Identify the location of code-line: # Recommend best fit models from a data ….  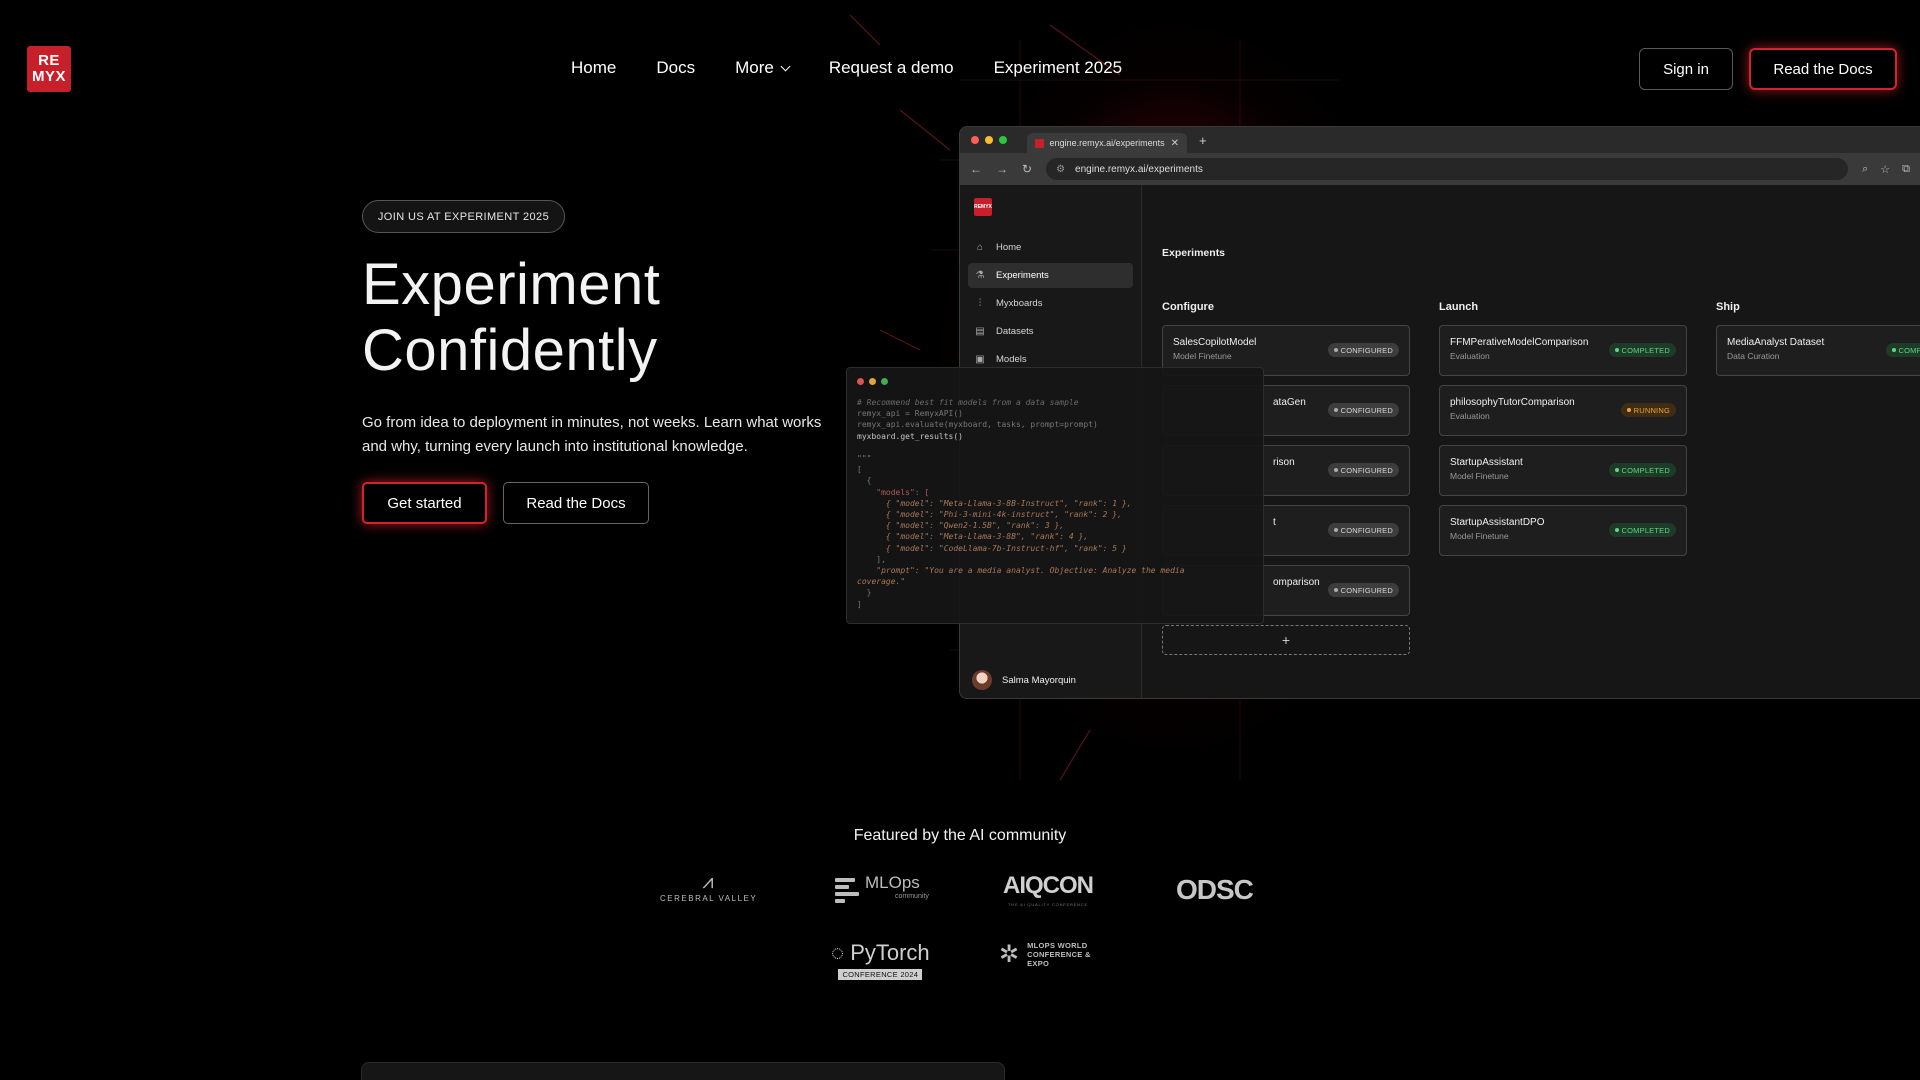
(968, 402).